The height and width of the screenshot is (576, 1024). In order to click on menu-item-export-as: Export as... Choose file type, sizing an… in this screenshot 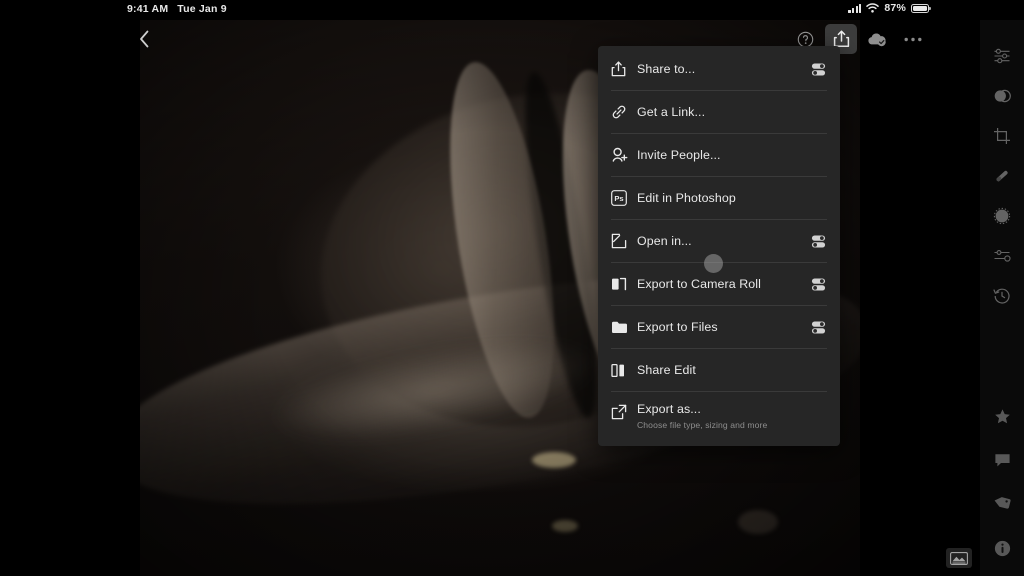, I will do `click(719, 417)`.